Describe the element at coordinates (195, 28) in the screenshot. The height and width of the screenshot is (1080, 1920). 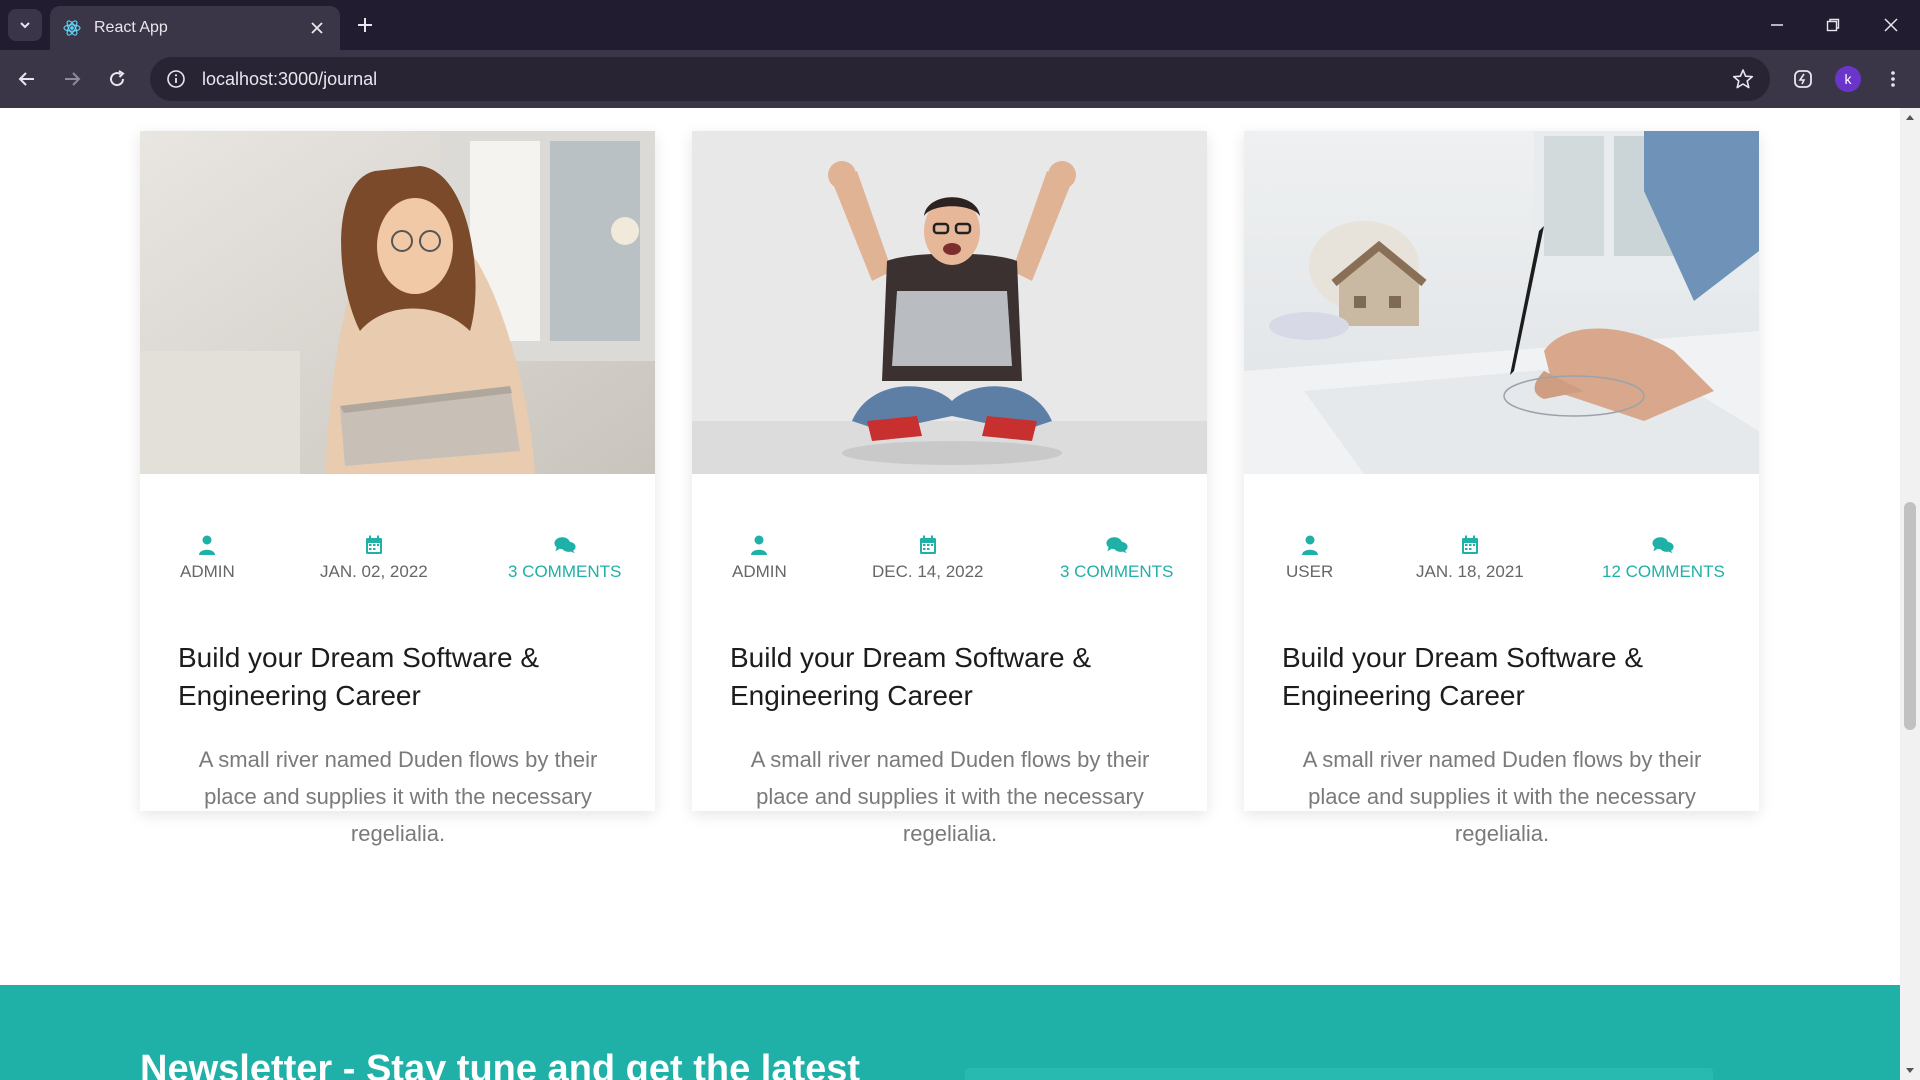
I see `browser-tab-active: React App` at that location.